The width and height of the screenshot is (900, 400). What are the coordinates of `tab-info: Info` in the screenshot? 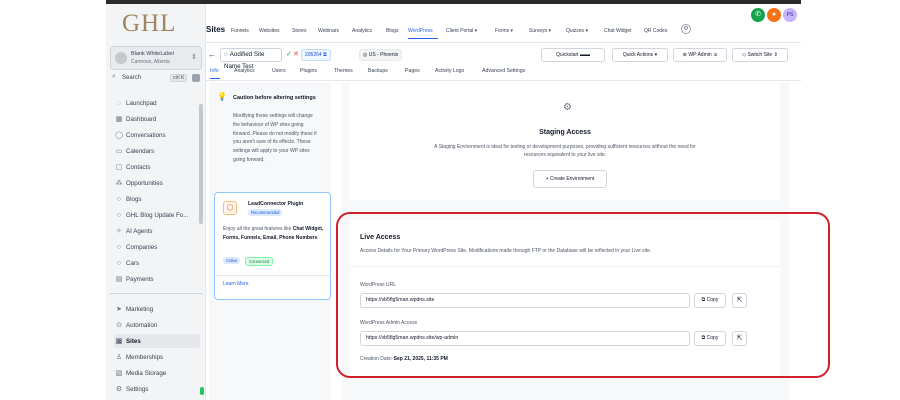 It's located at (214, 71).